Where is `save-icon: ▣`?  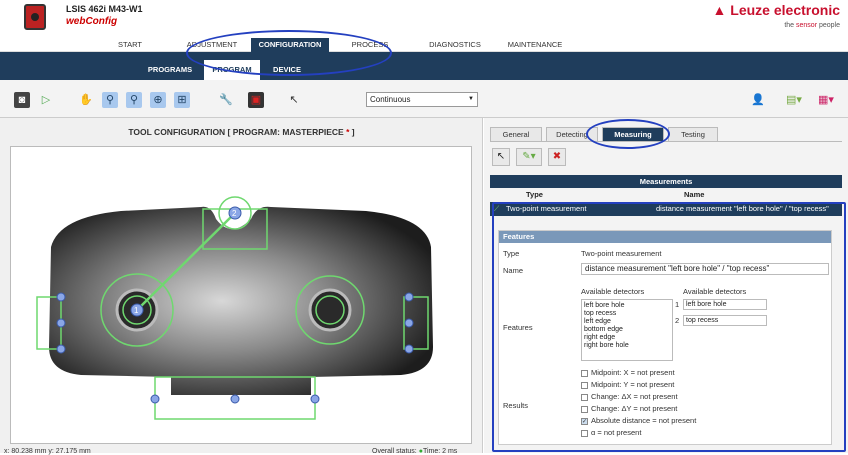
save-icon: ▣ is located at coordinates (256, 100).